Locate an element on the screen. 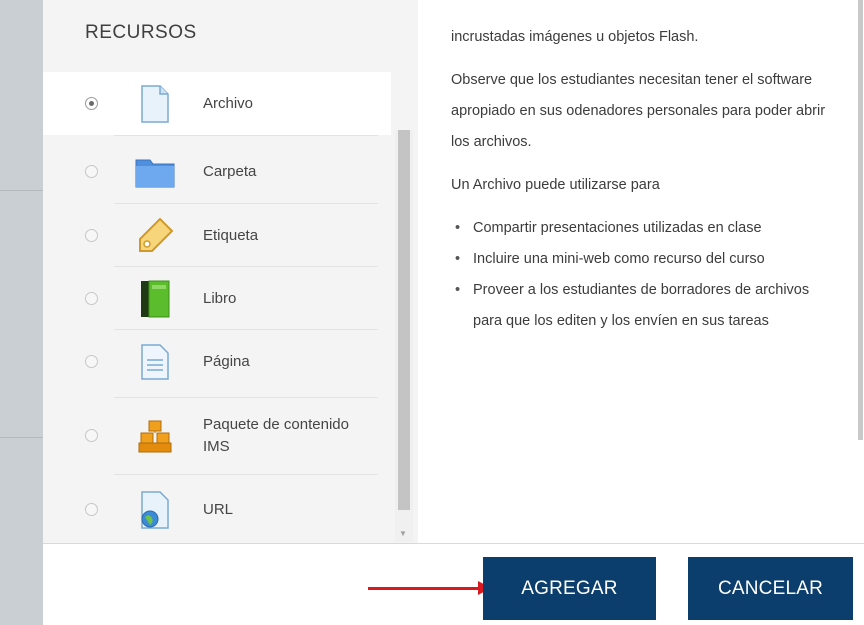 The height and width of the screenshot is (625, 864). module-label: URL is located at coordinates (218, 509).